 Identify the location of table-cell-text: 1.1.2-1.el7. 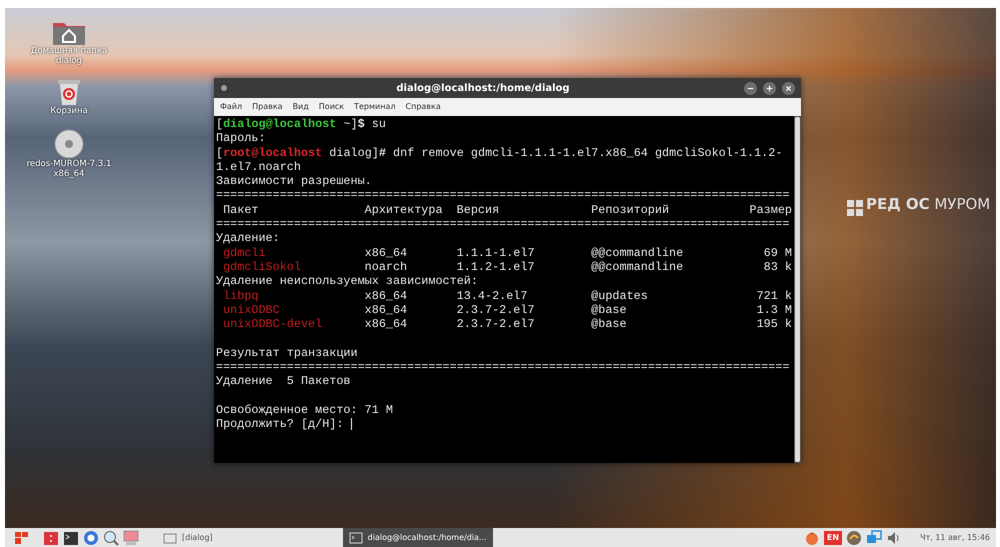
(496, 267).